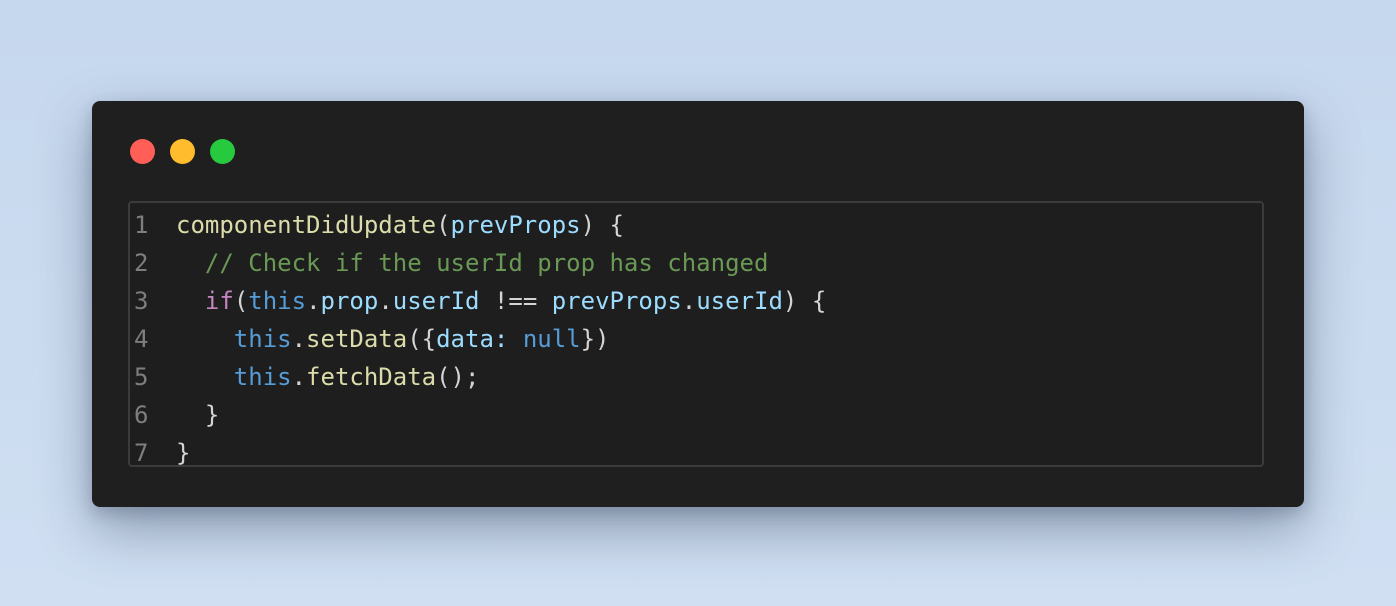  I want to click on code-text: componentDidUpdate(prevProps) {, so click(394, 225).